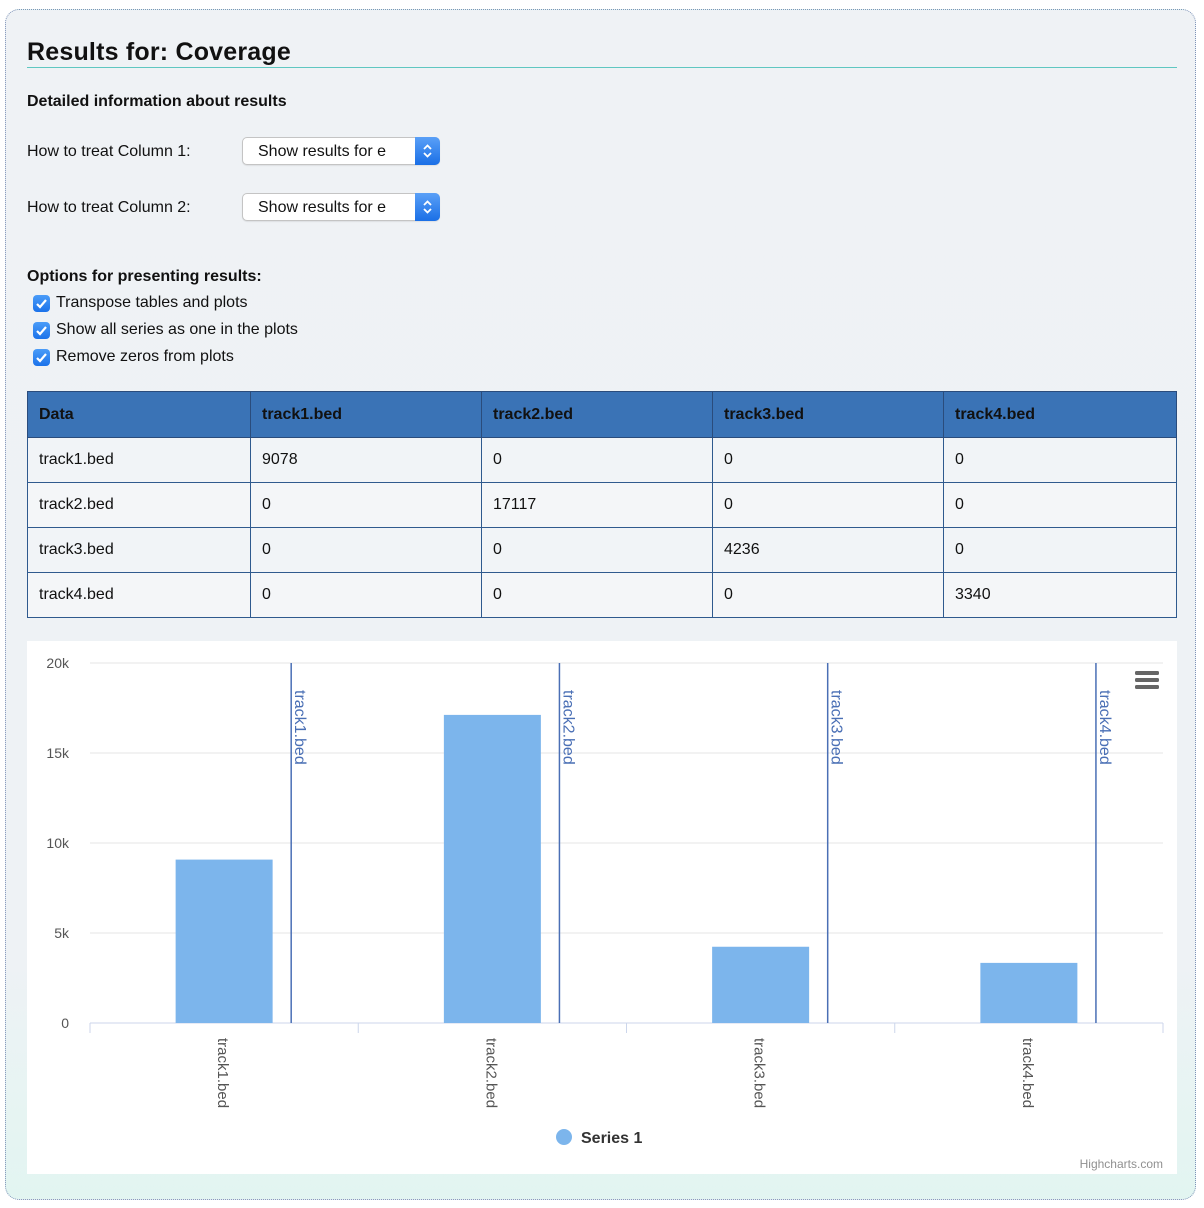 Image resolution: width=1204 pixels, height=1208 pixels. What do you see at coordinates (1147, 680) in the screenshot?
I see `hamburger-menu-icon` at bounding box center [1147, 680].